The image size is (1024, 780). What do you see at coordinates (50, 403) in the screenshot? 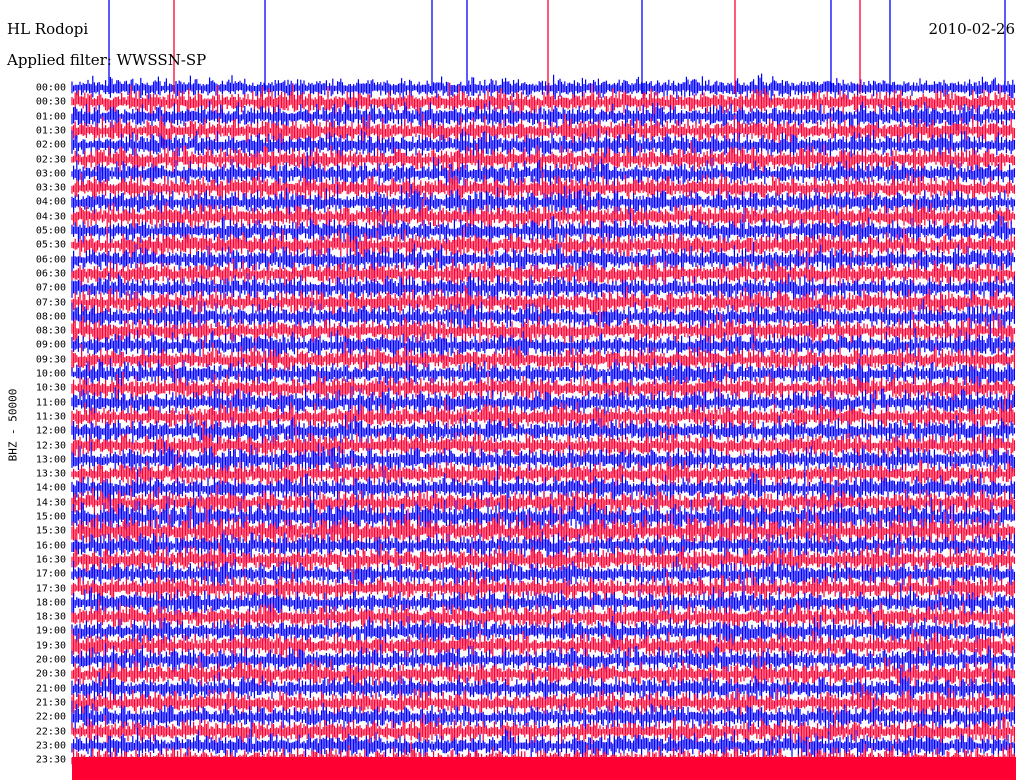
I see `time-tick-label: 11:00` at bounding box center [50, 403].